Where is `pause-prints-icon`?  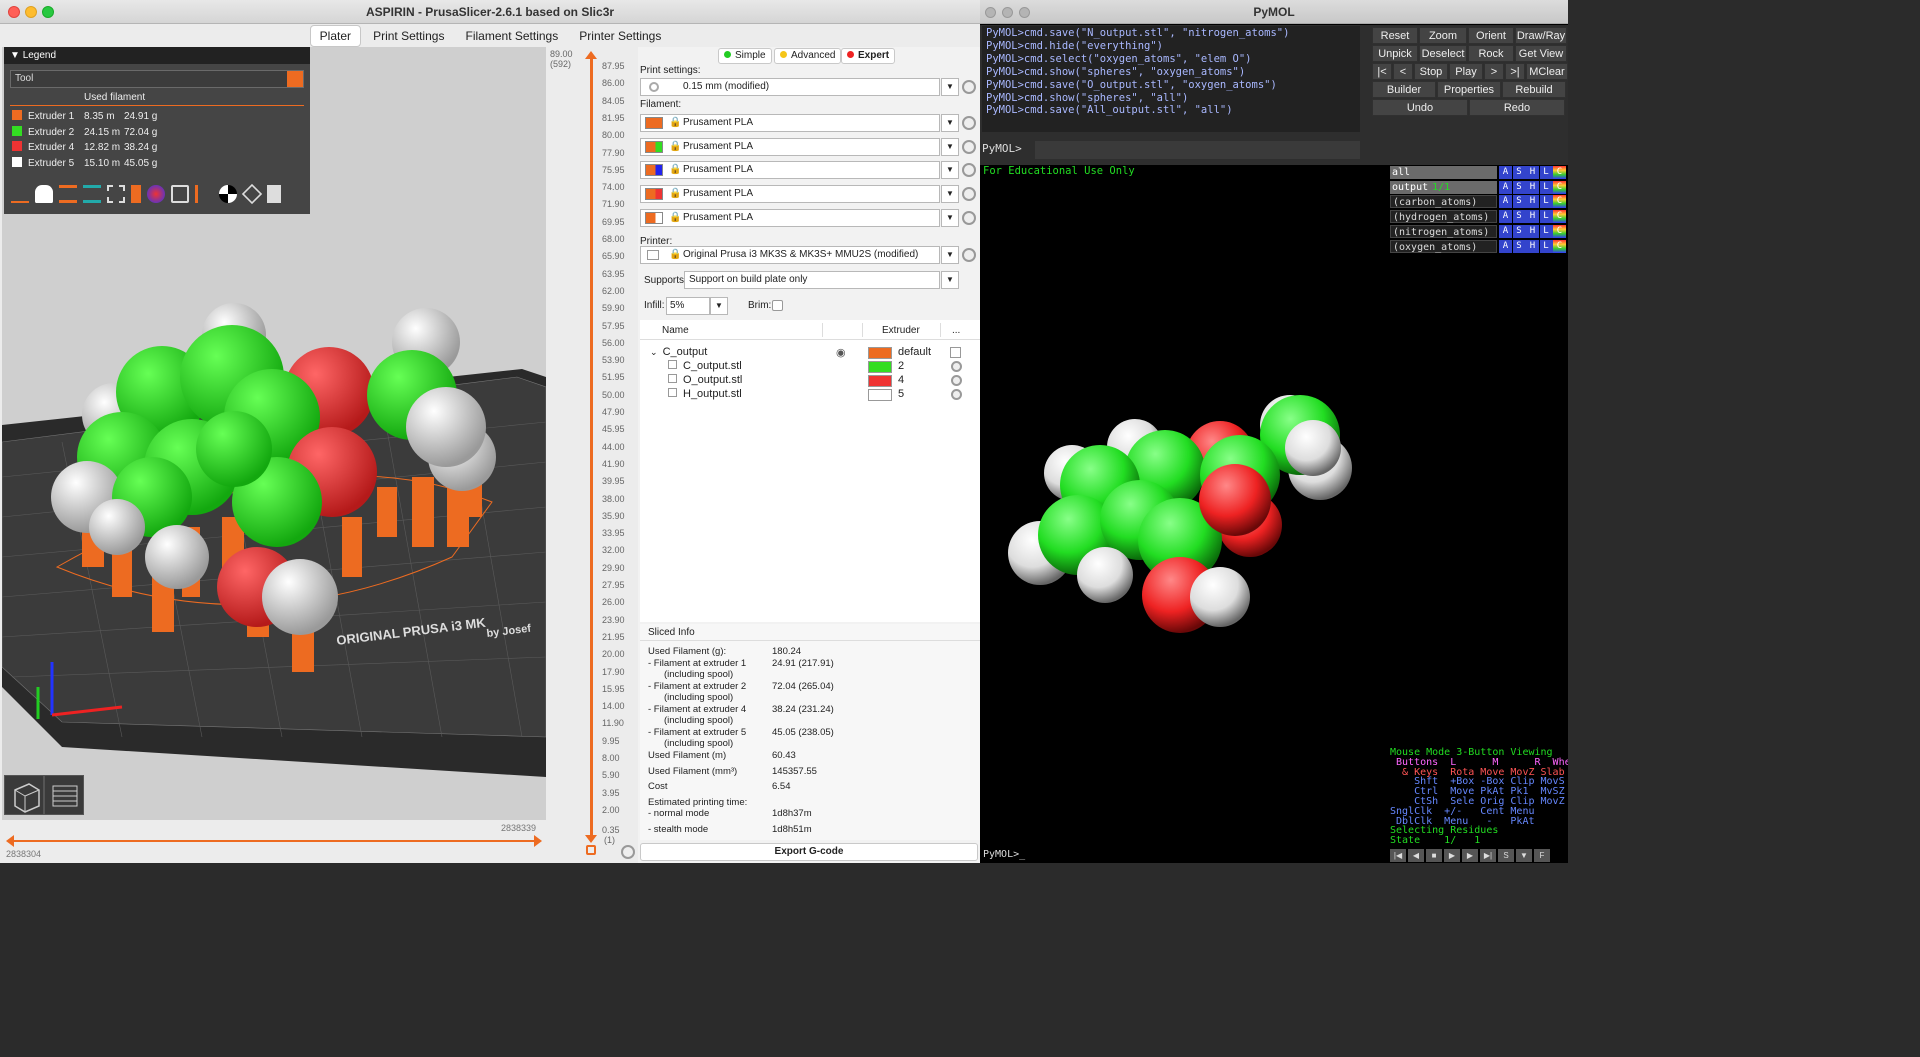
pause-prints-icon is located at coordinates (180, 194).